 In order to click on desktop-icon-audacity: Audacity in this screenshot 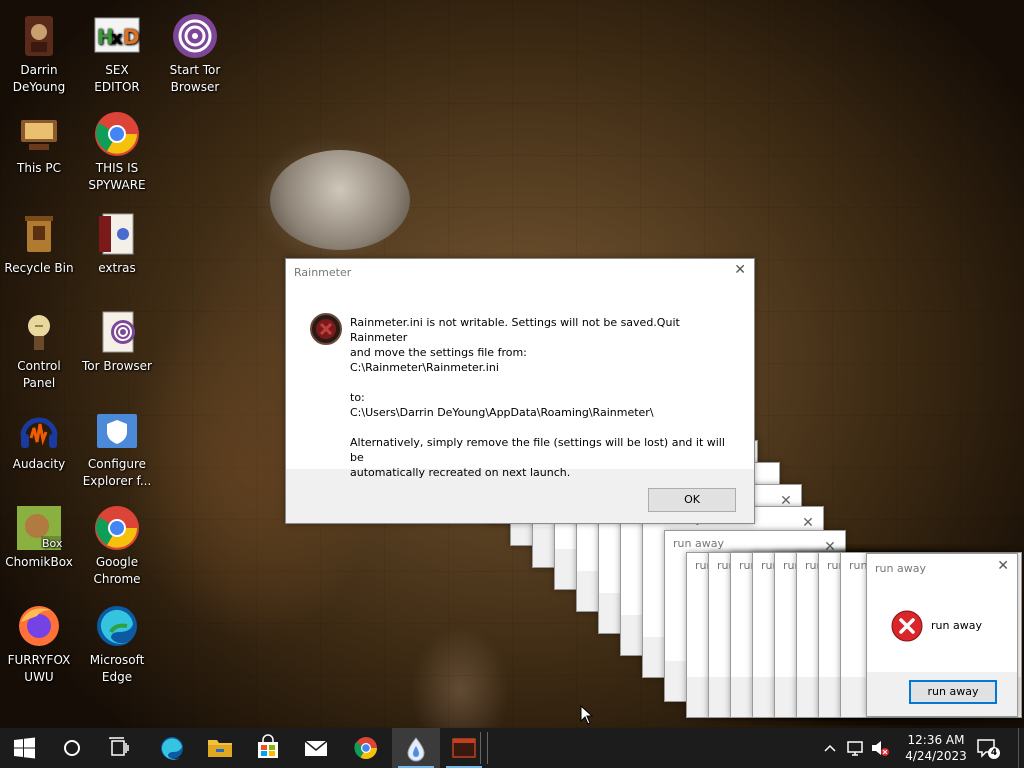, I will do `click(39, 446)`.